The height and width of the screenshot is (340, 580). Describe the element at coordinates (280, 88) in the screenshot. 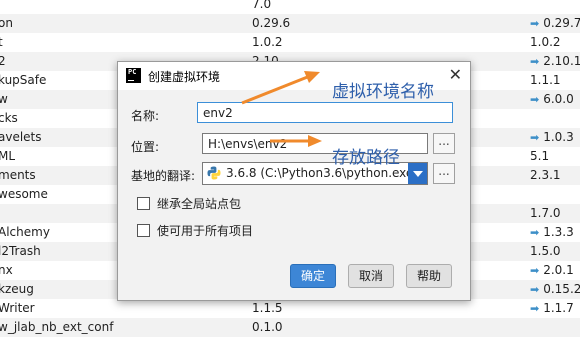

I see `arrow-to-name-field` at that location.